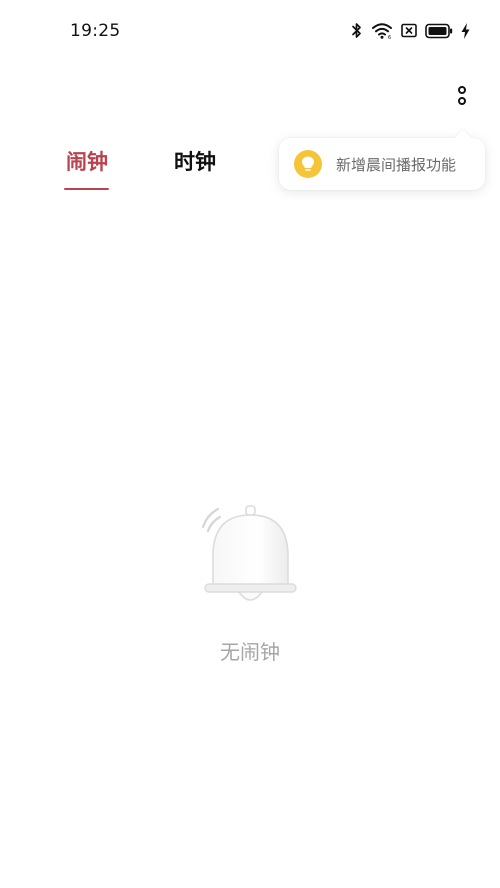 This screenshot has height=888, width=500. Describe the element at coordinates (86, 189) in the screenshot. I see `tab-indicator` at that location.